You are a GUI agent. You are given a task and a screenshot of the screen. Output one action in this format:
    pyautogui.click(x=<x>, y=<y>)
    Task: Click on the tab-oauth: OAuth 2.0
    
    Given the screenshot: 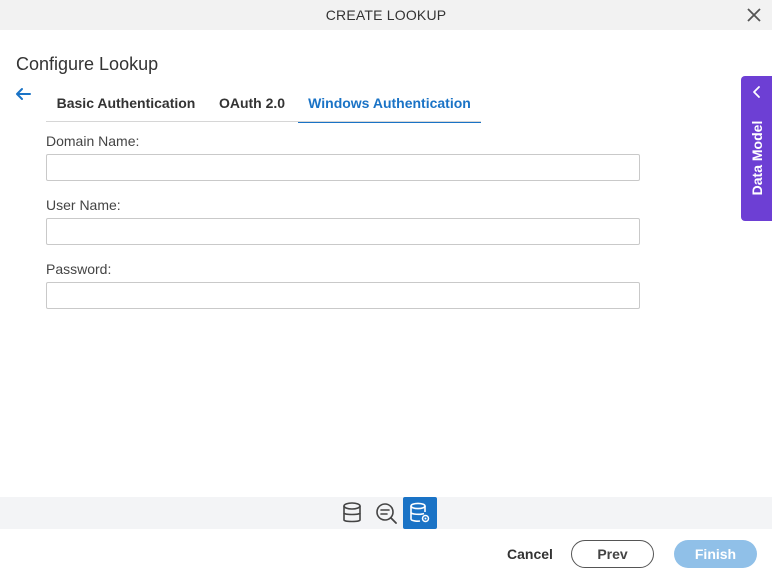 What is the action you would take?
    pyautogui.click(x=252, y=105)
    